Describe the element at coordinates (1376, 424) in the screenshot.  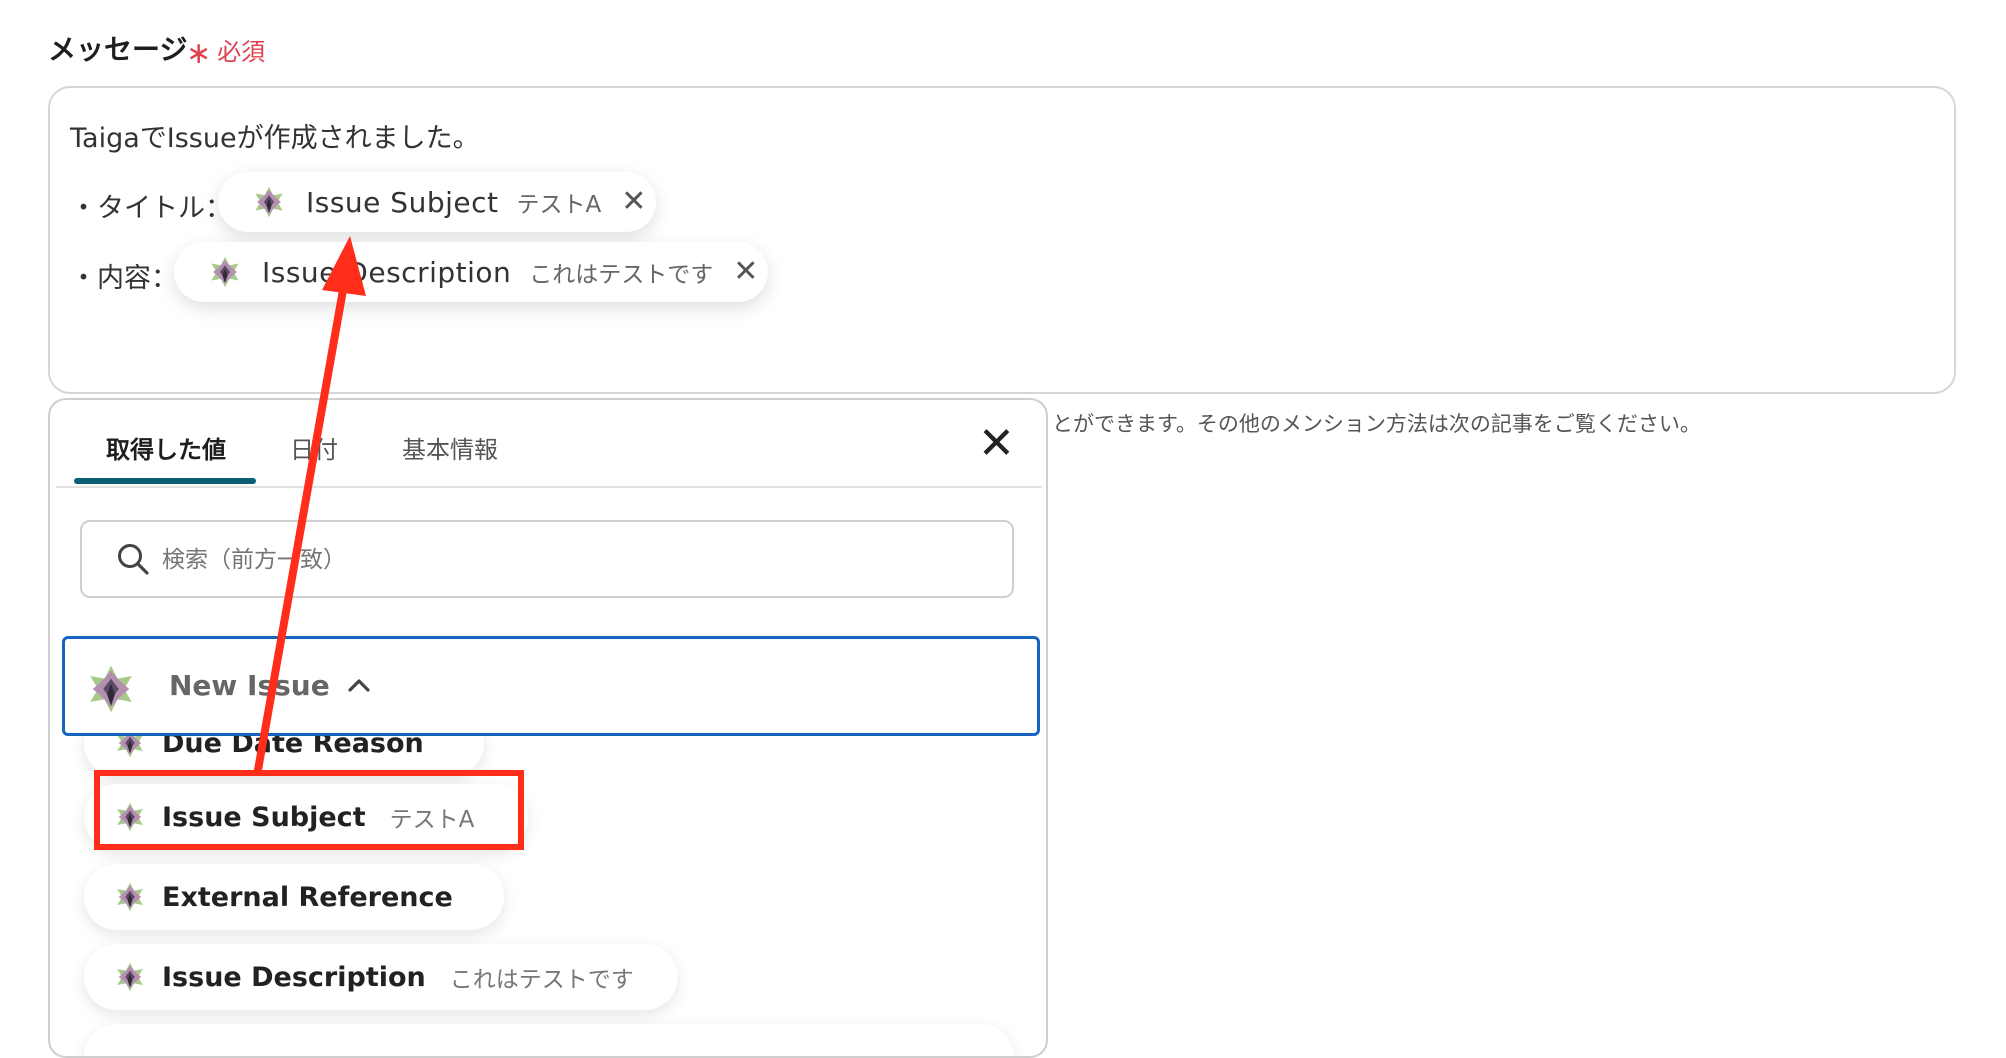
I see `helper-text: とができます。その他のメンション方法は次の記事をご覧ください。` at that location.